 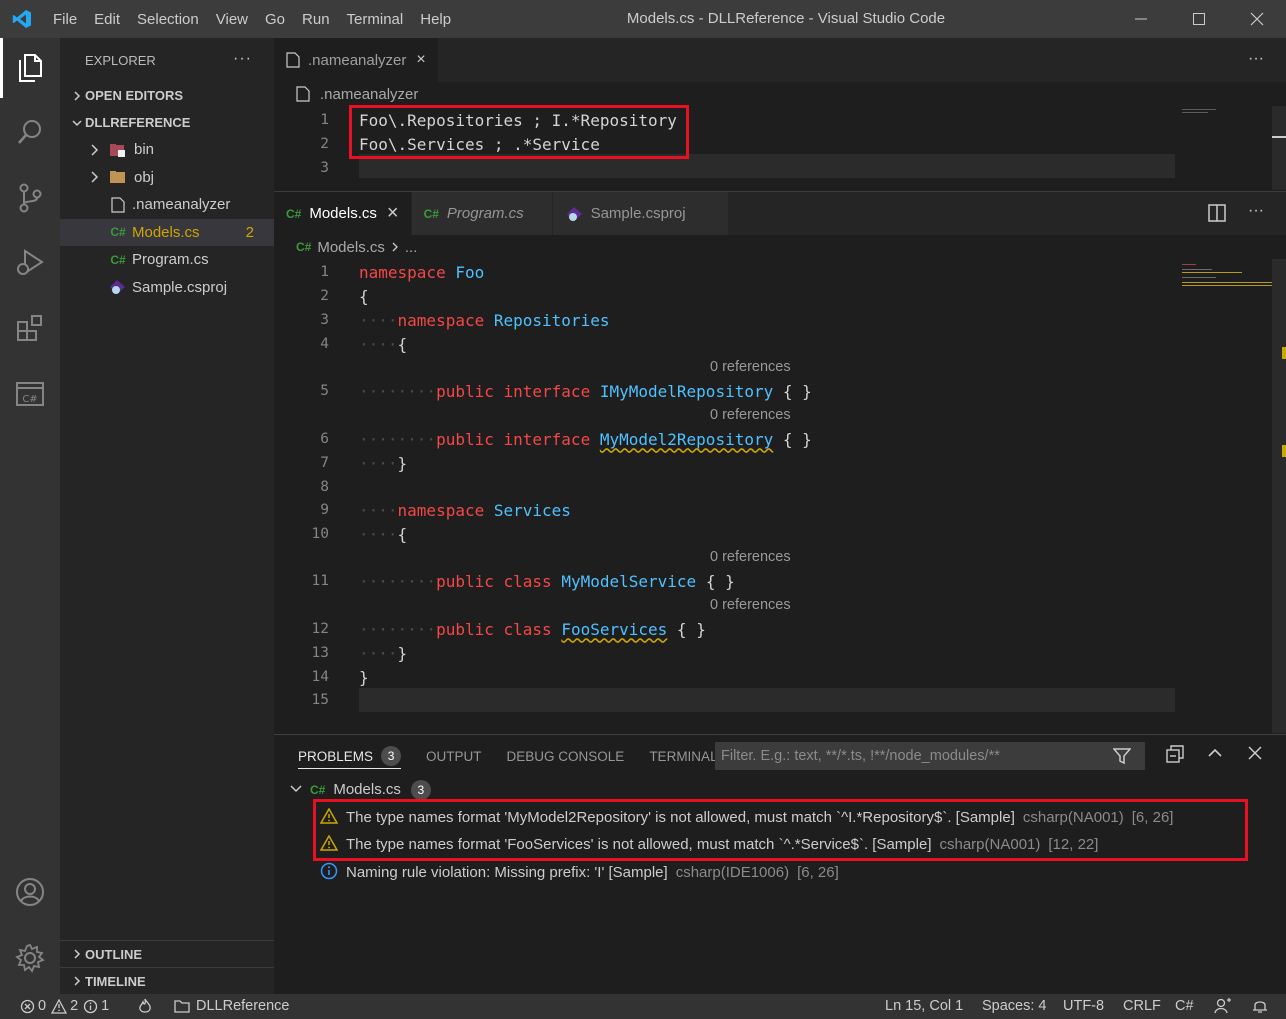 What do you see at coordinates (1217, 214) in the screenshot?
I see `split-editor-icon` at bounding box center [1217, 214].